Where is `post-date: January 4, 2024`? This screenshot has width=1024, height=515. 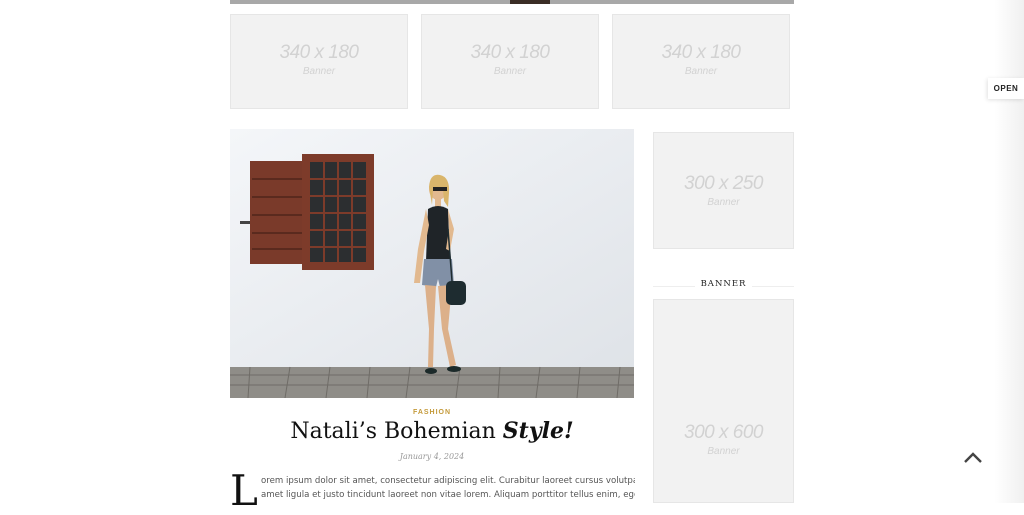
post-date: January 4, 2024 is located at coordinates (432, 456).